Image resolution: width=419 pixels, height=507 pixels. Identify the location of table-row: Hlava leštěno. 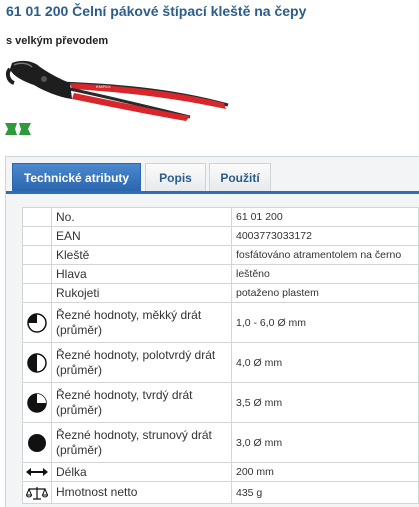
(220, 274).